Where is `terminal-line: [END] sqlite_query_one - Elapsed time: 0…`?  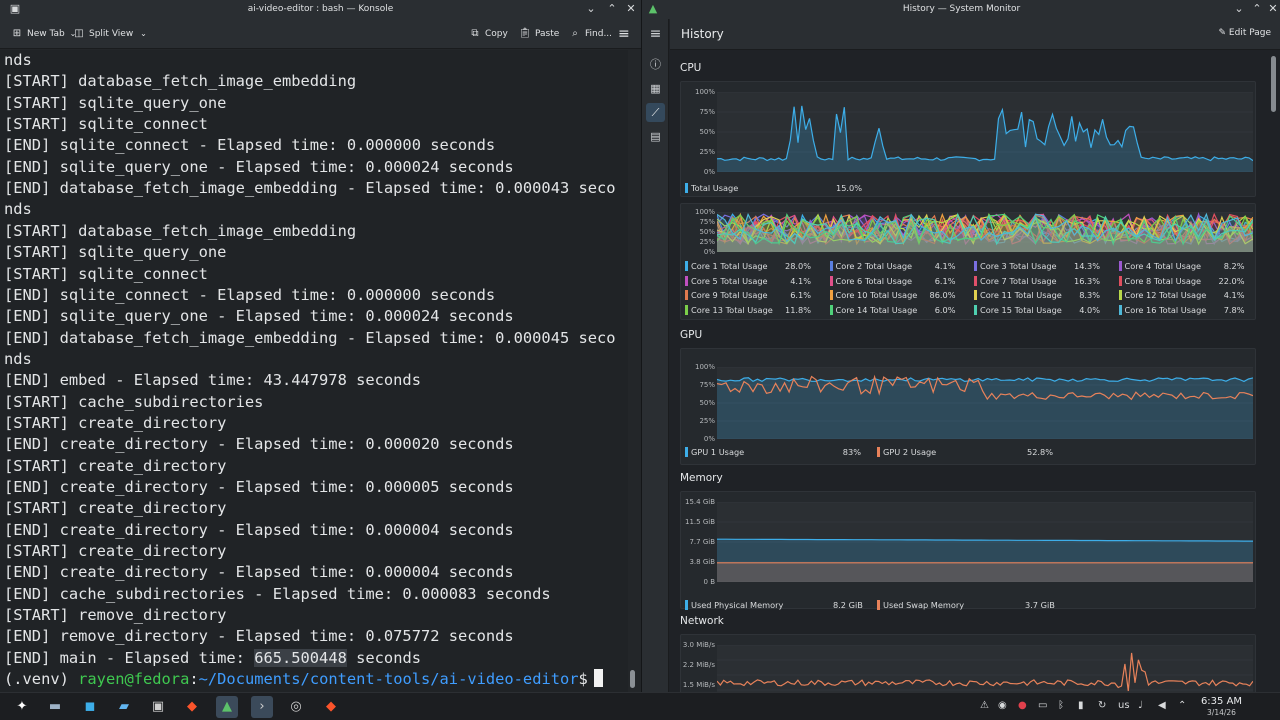
terminal-line: [END] sqlite_query_one - Elapsed time: 0… is located at coordinates (259, 316).